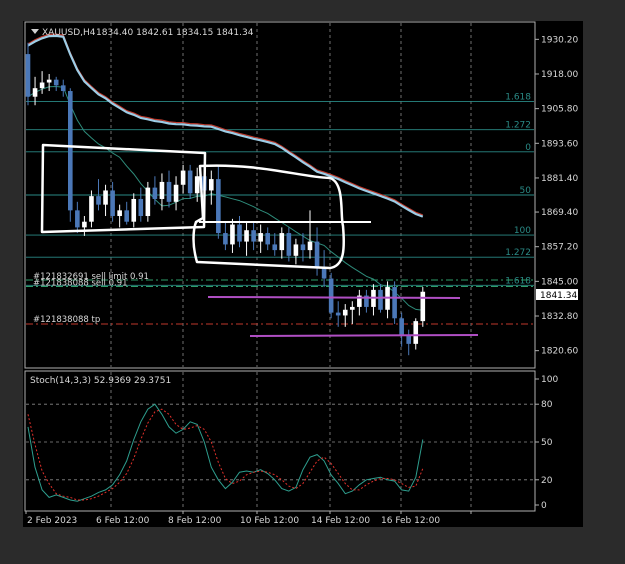 The image size is (625, 564). I want to click on time-tick-label: 10 Feb 12:00, so click(269, 521).